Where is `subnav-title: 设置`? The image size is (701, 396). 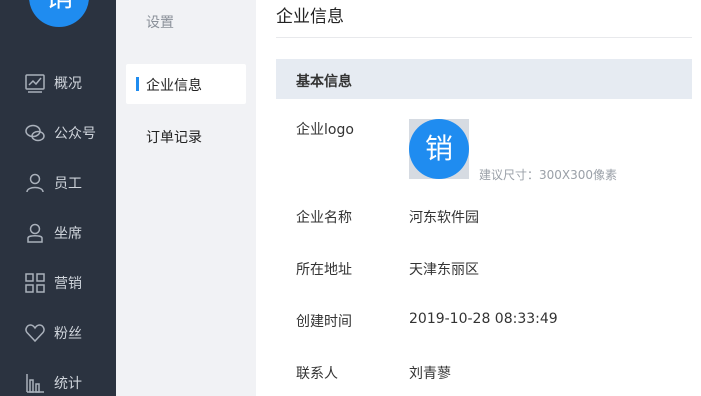 subnav-title: 设置 is located at coordinates (160, 23).